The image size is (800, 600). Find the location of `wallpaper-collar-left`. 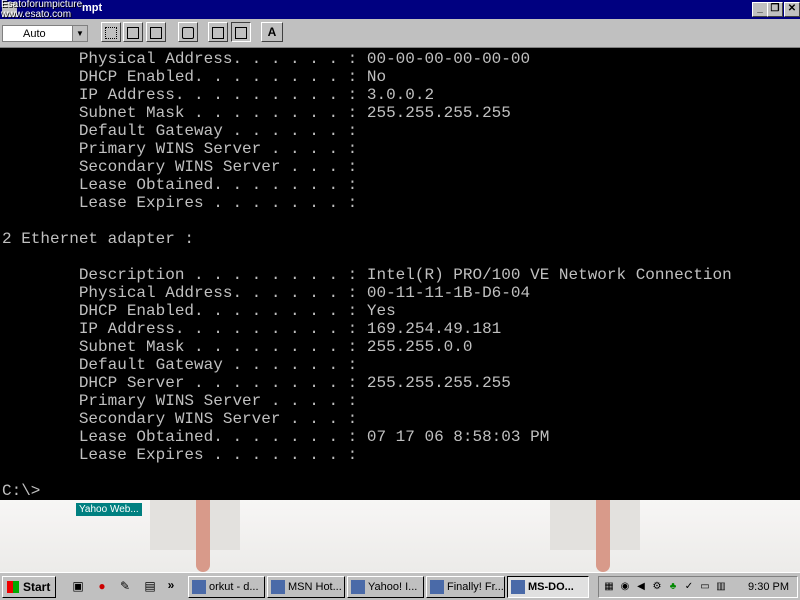

wallpaper-collar-left is located at coordinates (195, 525).